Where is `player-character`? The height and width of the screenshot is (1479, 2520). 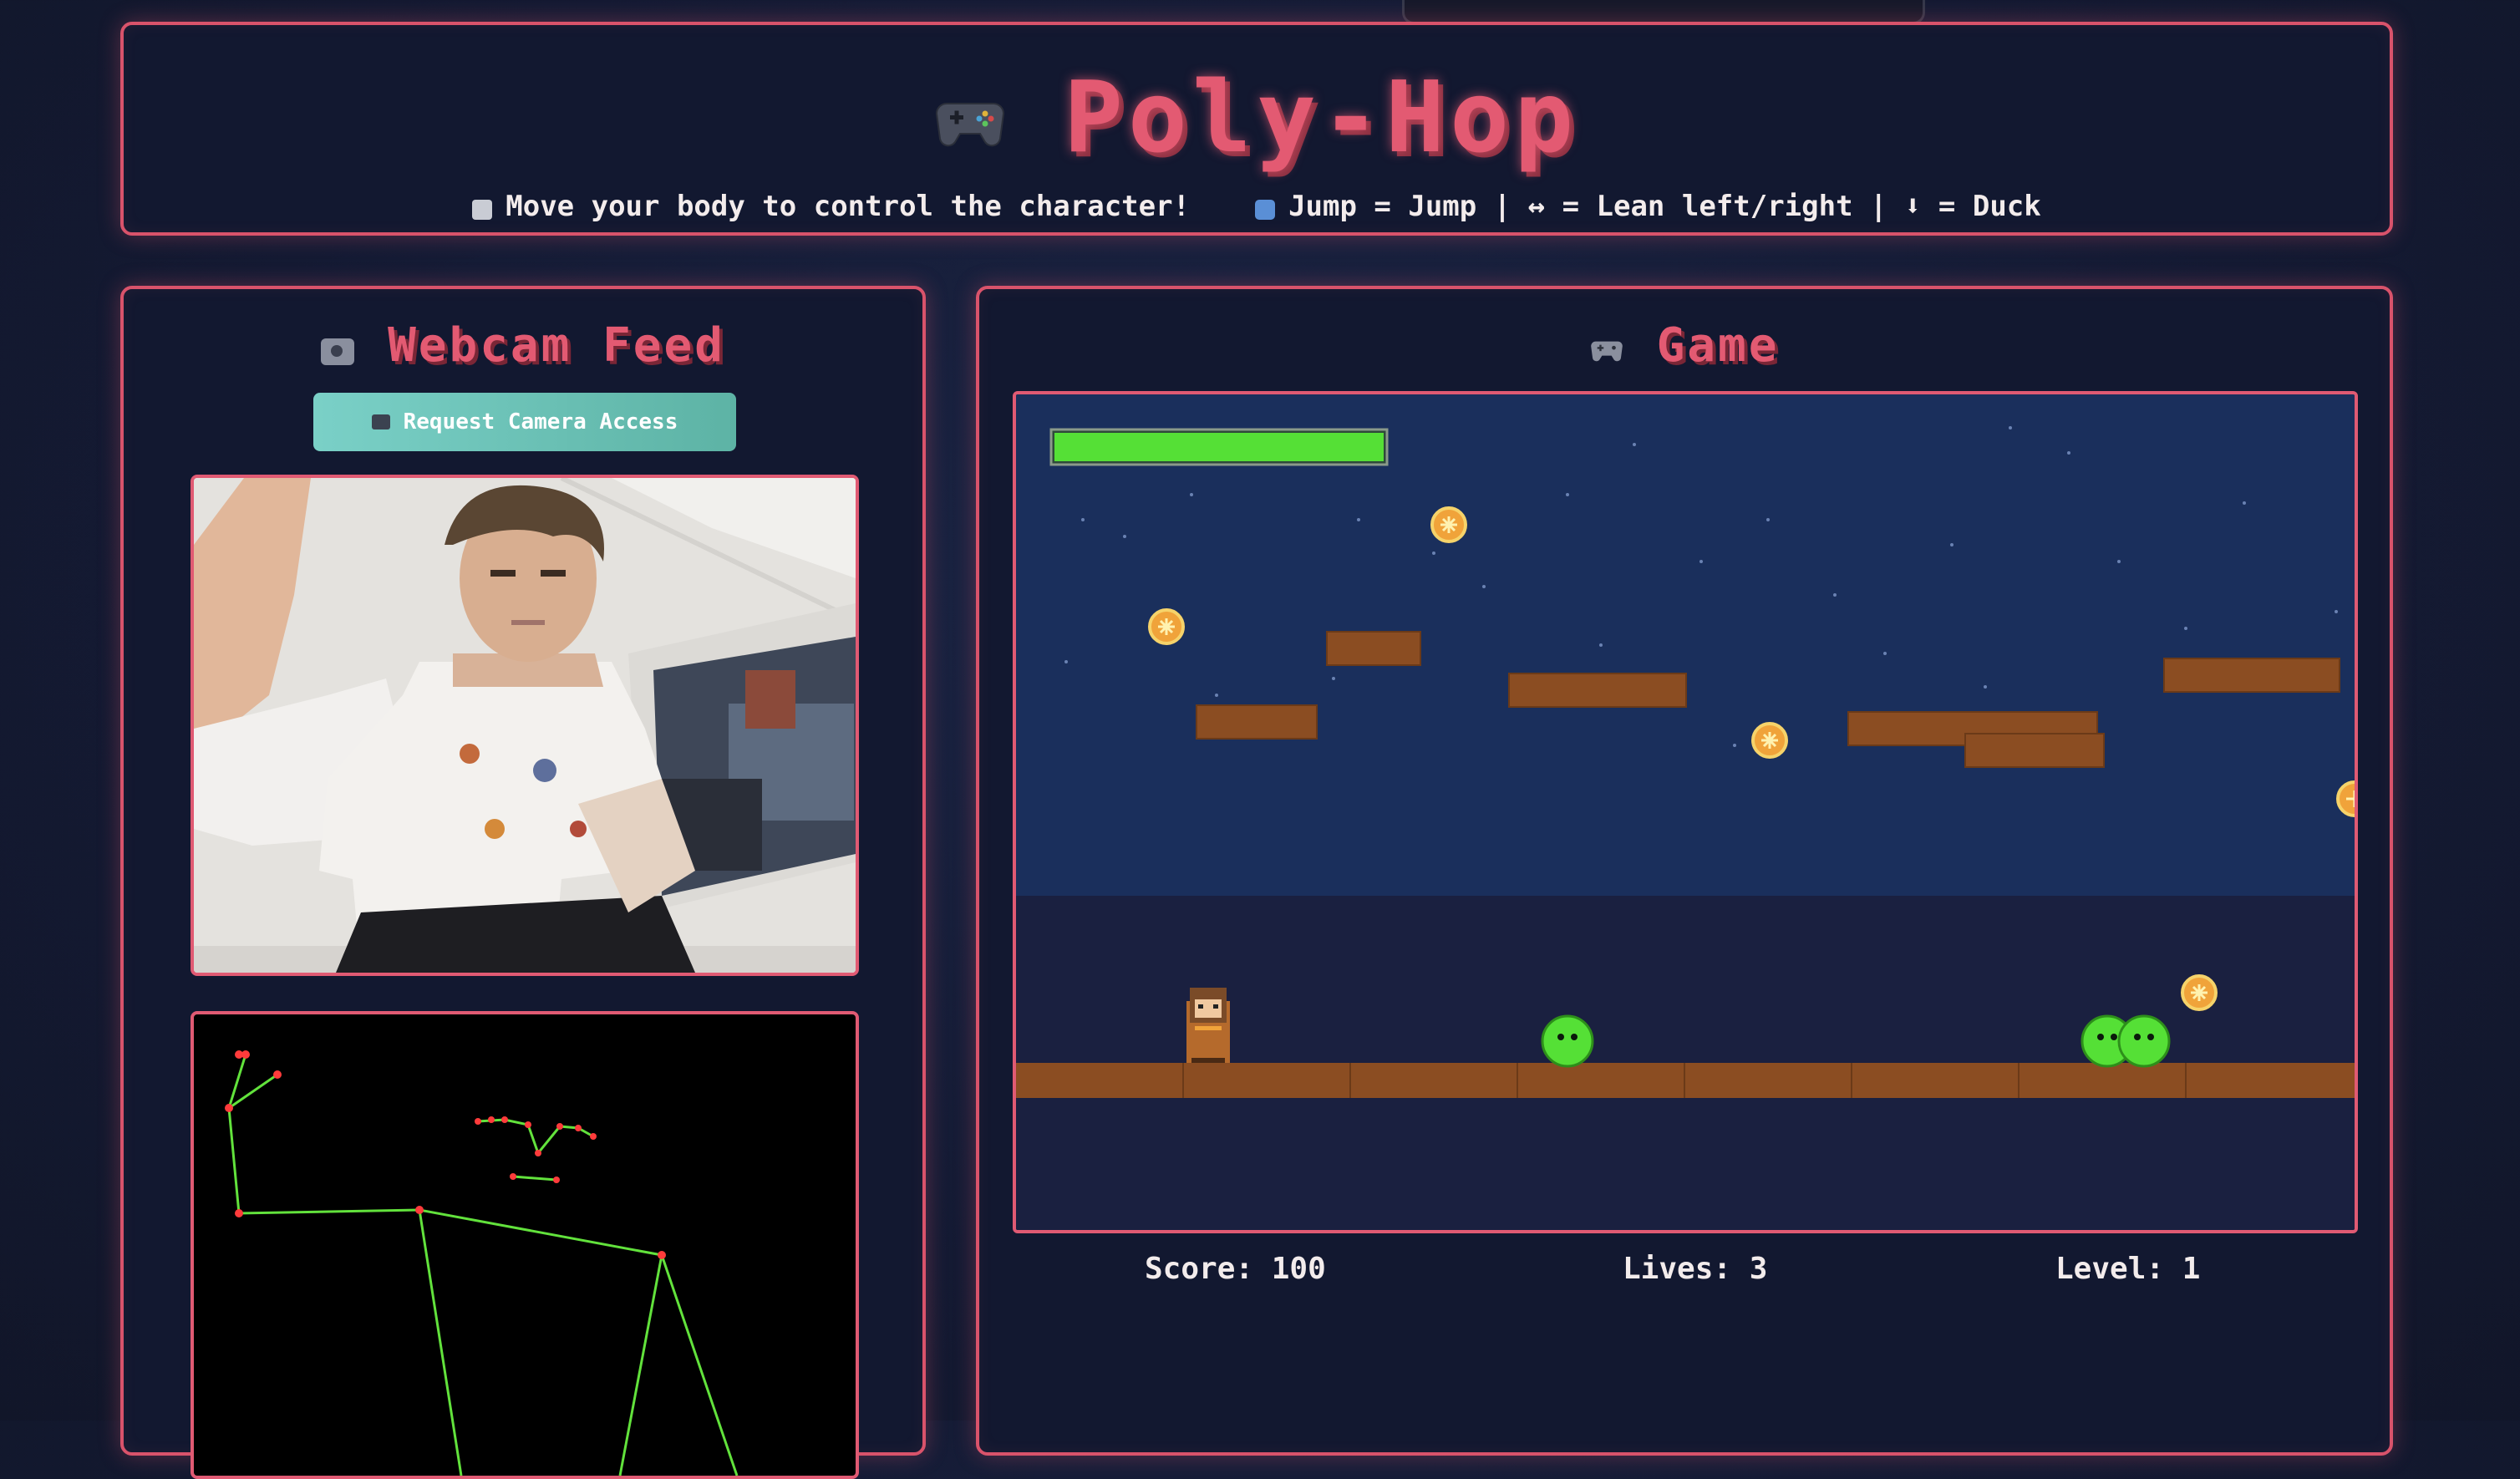 player-character is located at coordinates (1208, 1025).